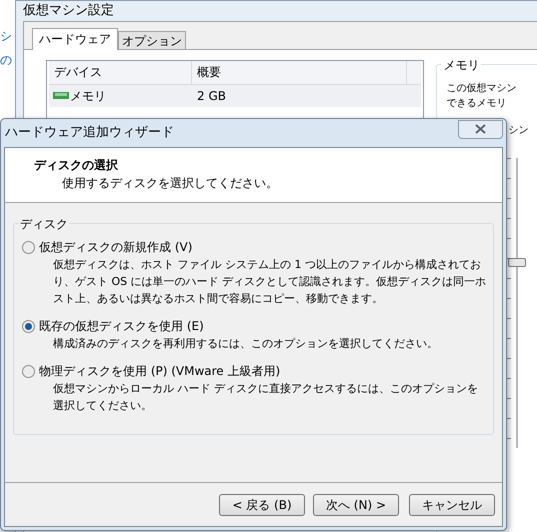 The width and height of the screenshot is (537, 532). I want to click on background-text: の, so click(6, 60).